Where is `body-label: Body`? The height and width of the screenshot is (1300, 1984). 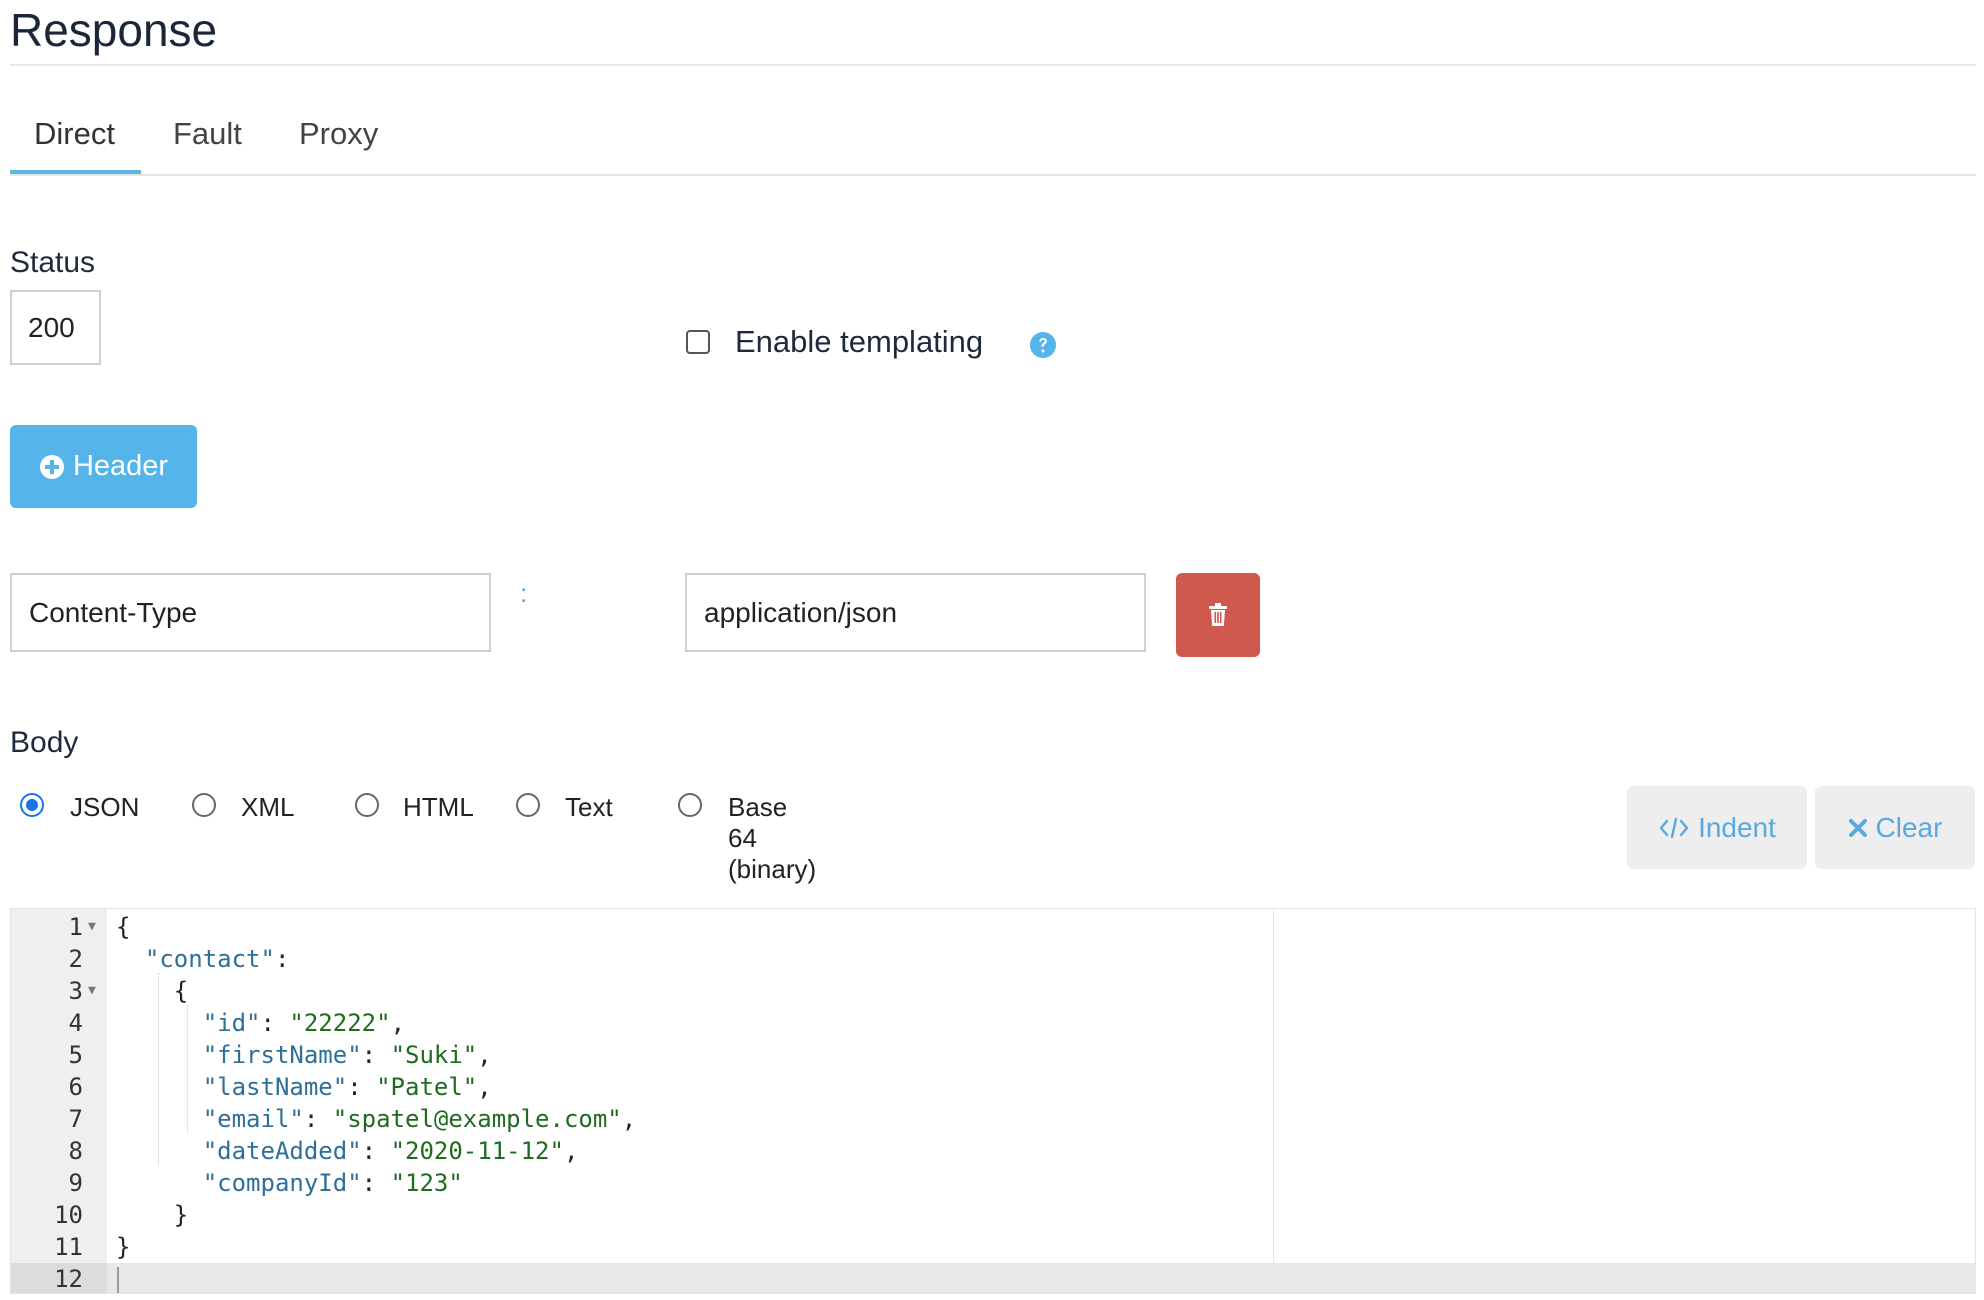
body-label: Body is located at coordinates (44, 742).